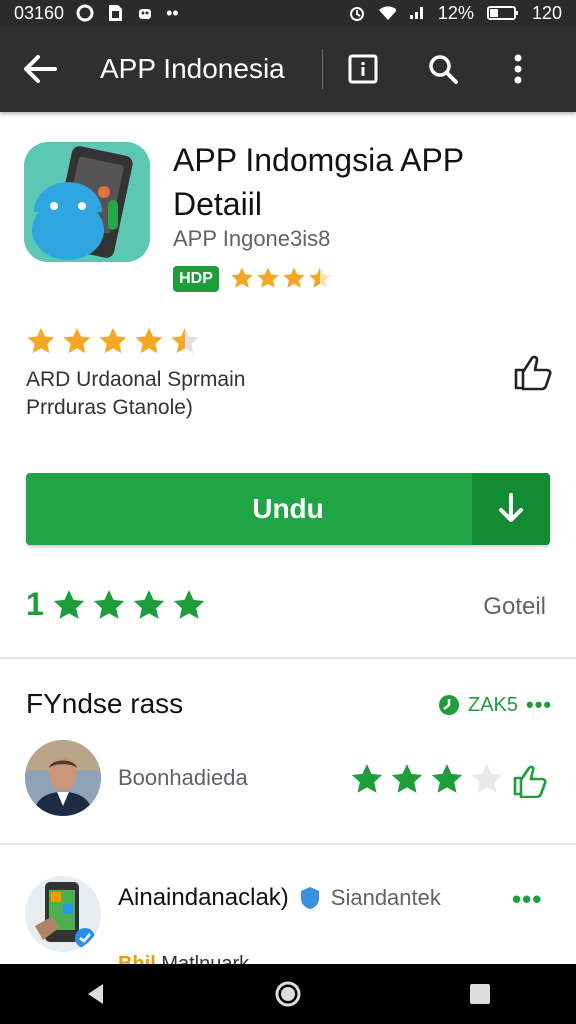  I want to click on info-box-icon, so click(363, 69).